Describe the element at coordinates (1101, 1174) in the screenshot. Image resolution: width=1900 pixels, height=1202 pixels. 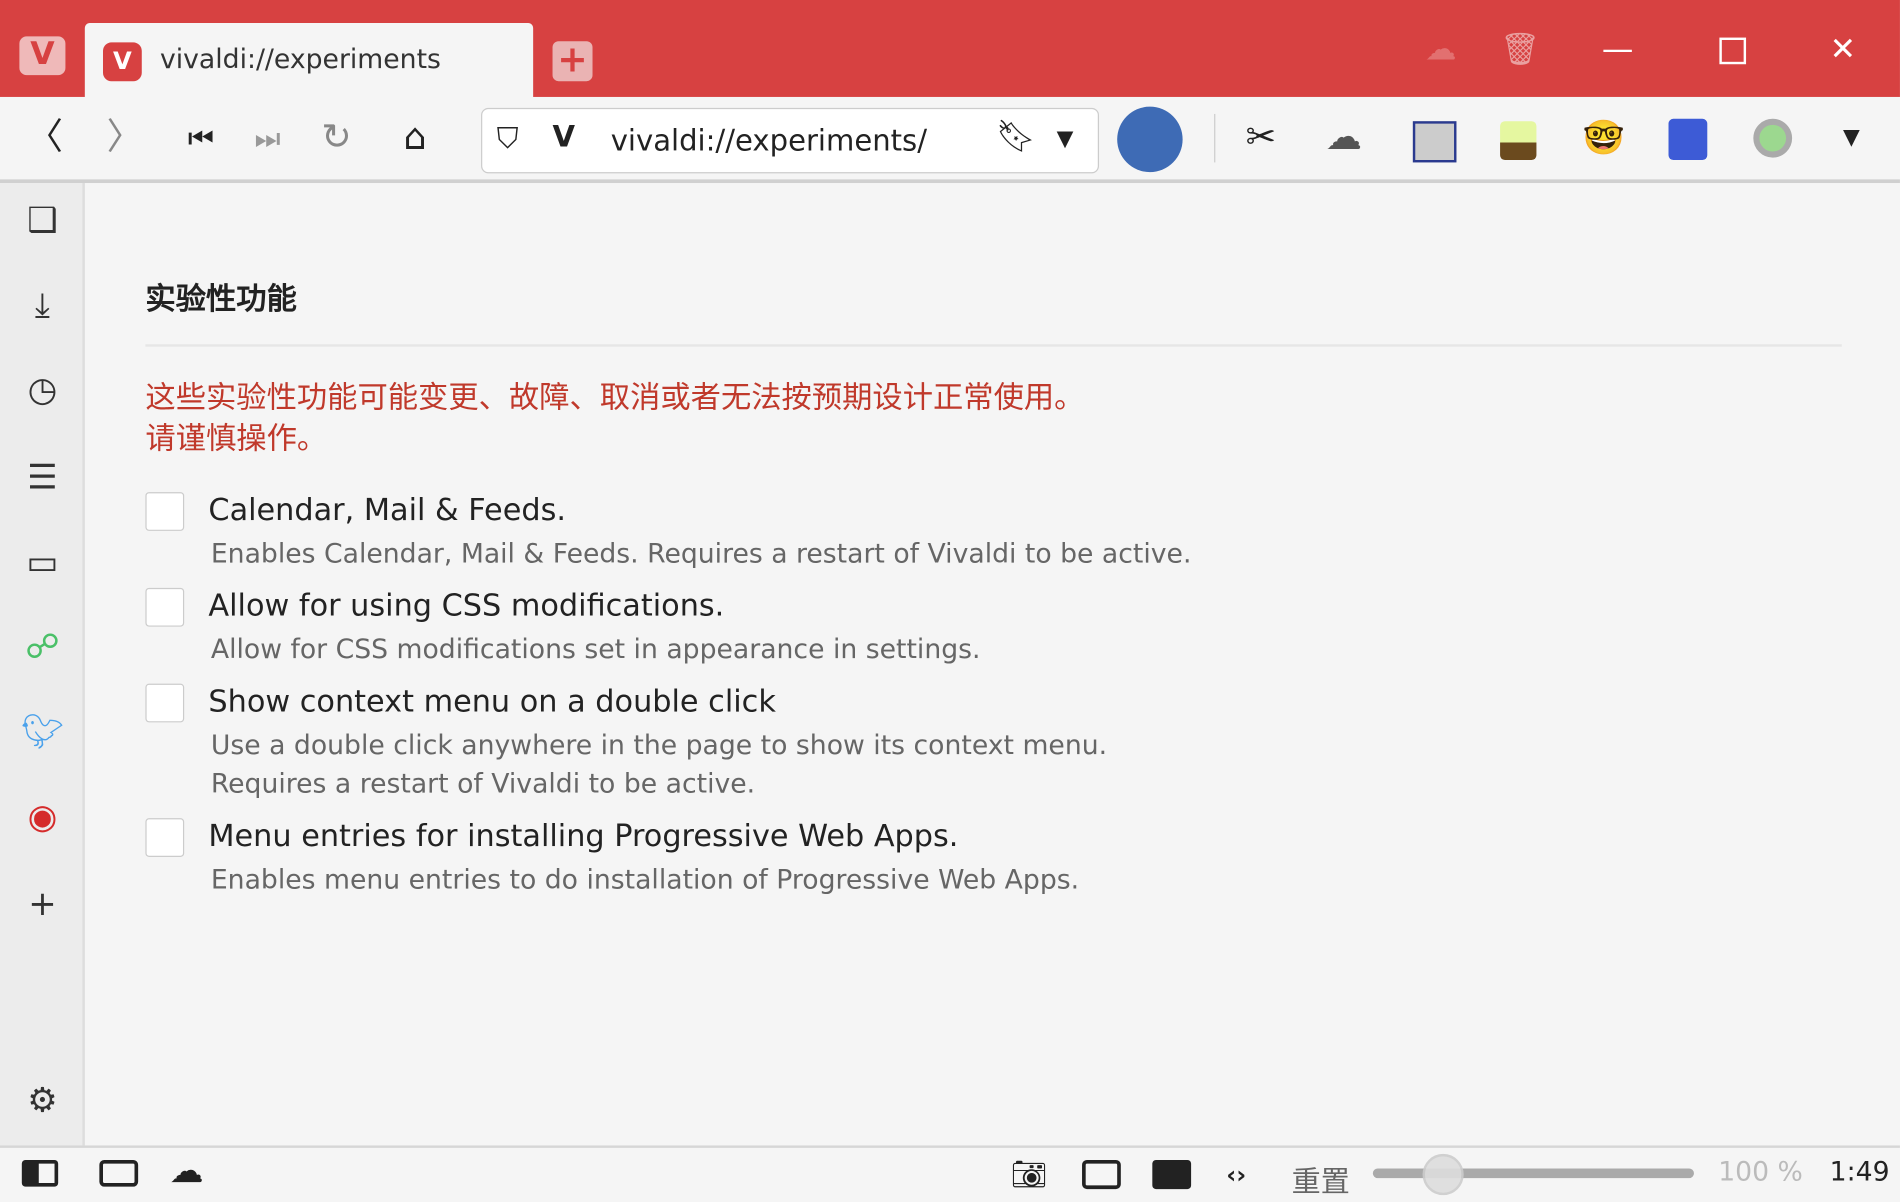
I see `page-tiling-icon` at that location.